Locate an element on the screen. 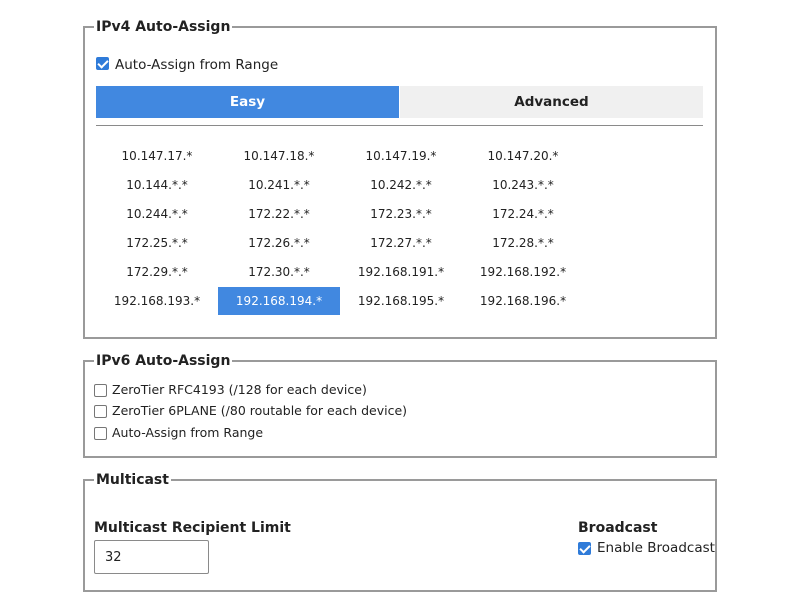  ip-range-option: 172.22.*.* is located at coordinates (279, 214).